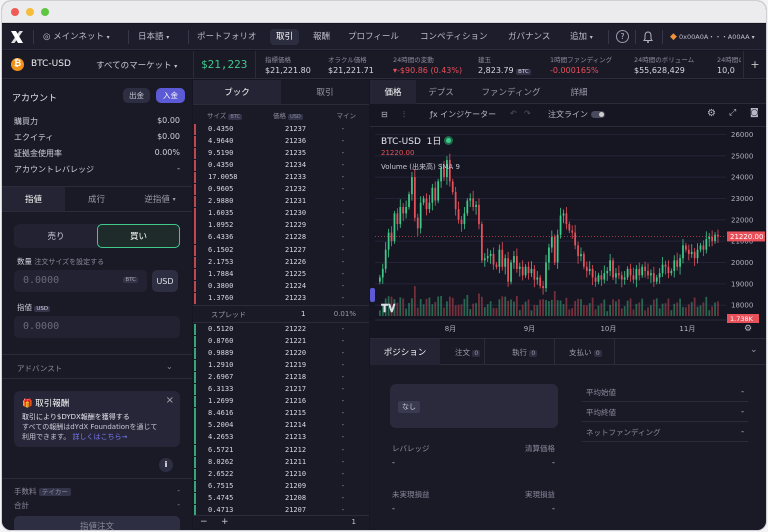  I want to click on axis-settings-icon: ⚙, so click(748, 329).